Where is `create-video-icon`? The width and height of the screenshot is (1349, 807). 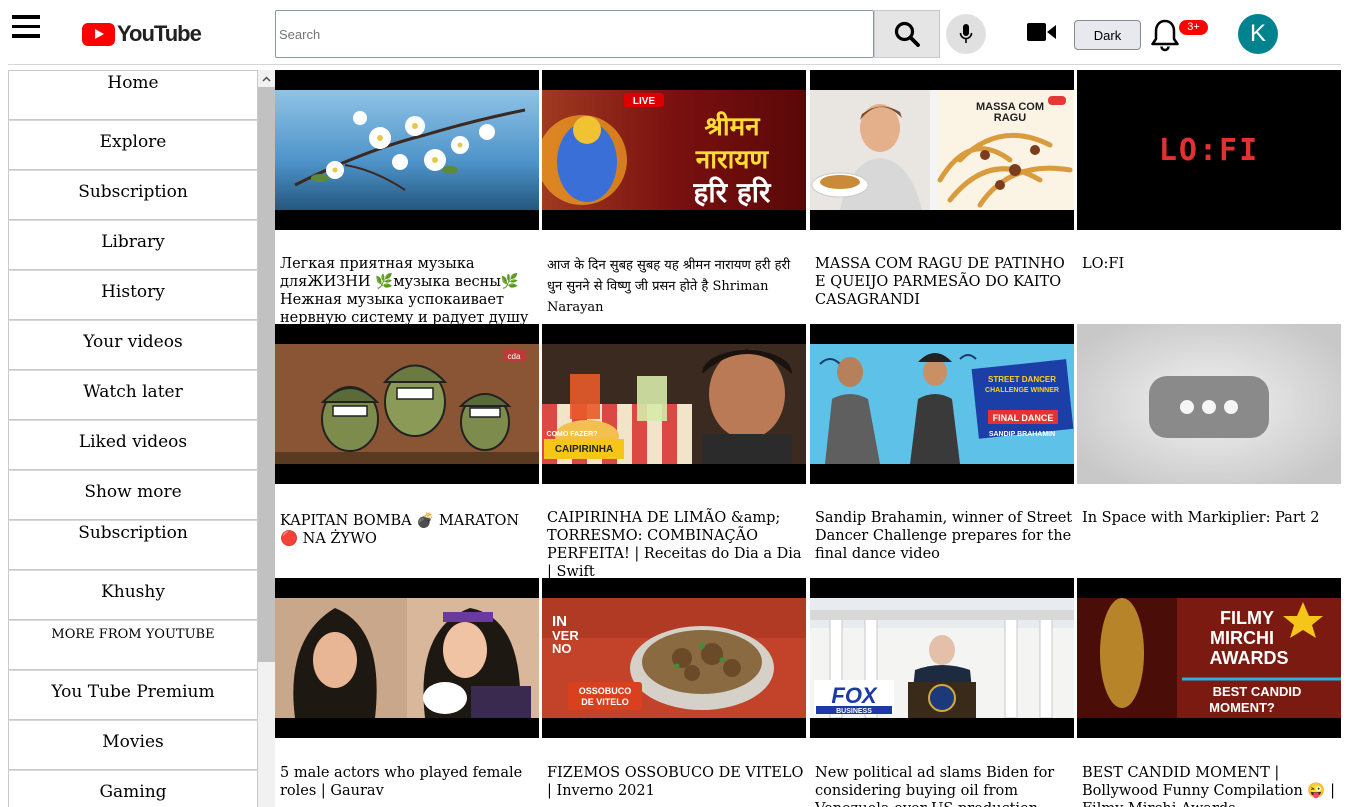
create-video-icon is located at coordinates (1041, 34).